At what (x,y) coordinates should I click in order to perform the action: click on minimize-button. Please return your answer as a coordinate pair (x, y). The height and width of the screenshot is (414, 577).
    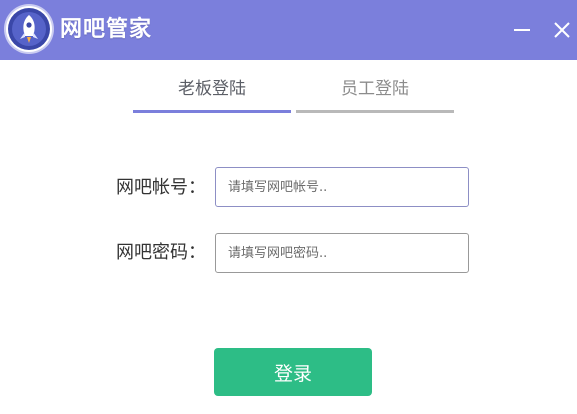
    Looking at the image, I should click on (522, 30).